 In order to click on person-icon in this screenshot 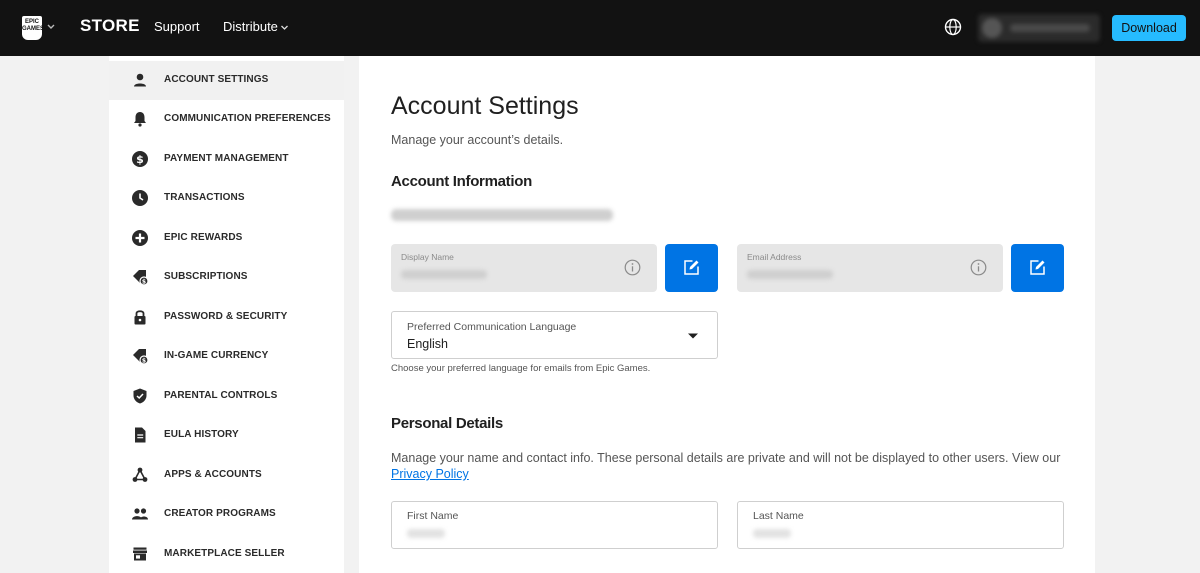, I will do `click(140, 80)`.